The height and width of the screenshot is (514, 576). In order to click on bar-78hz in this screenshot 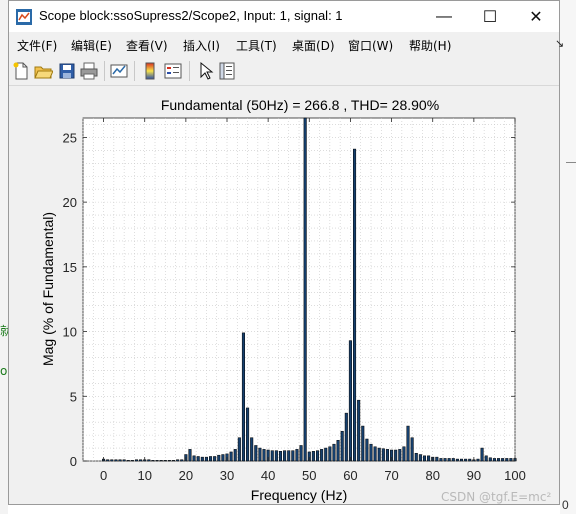, I will do `click(424, 458)`.